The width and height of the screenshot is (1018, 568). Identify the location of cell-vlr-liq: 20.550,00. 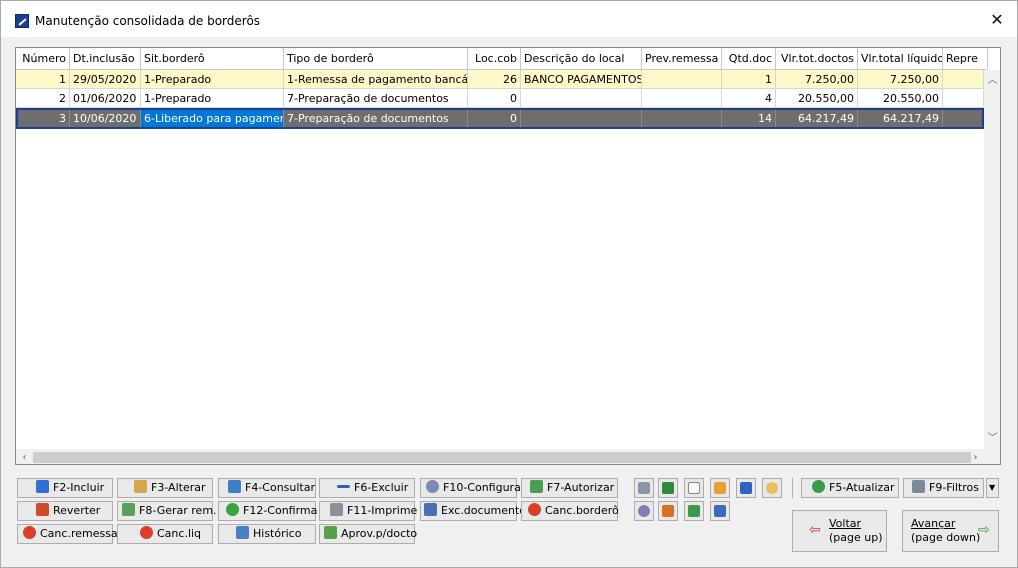
(900, 98).